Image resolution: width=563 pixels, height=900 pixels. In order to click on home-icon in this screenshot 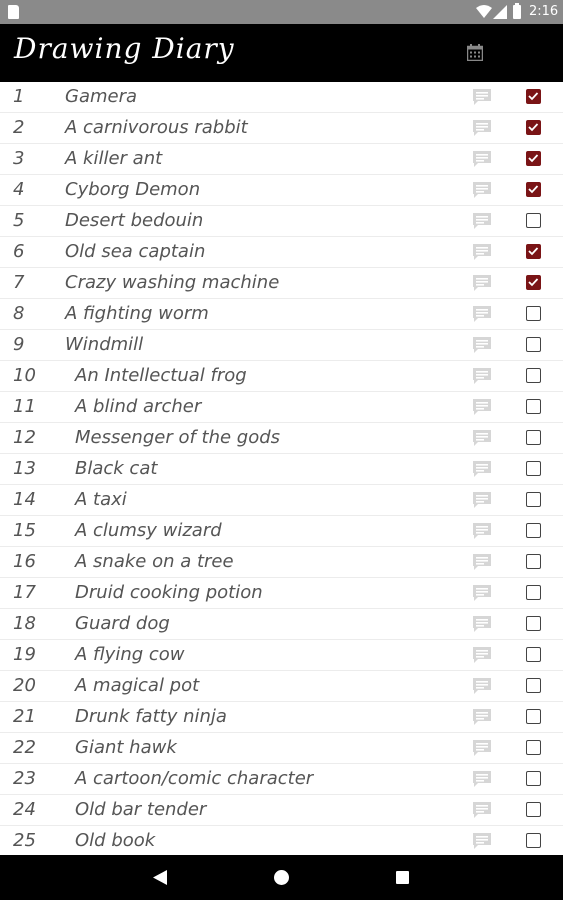, I will do `click(281, 877)`.